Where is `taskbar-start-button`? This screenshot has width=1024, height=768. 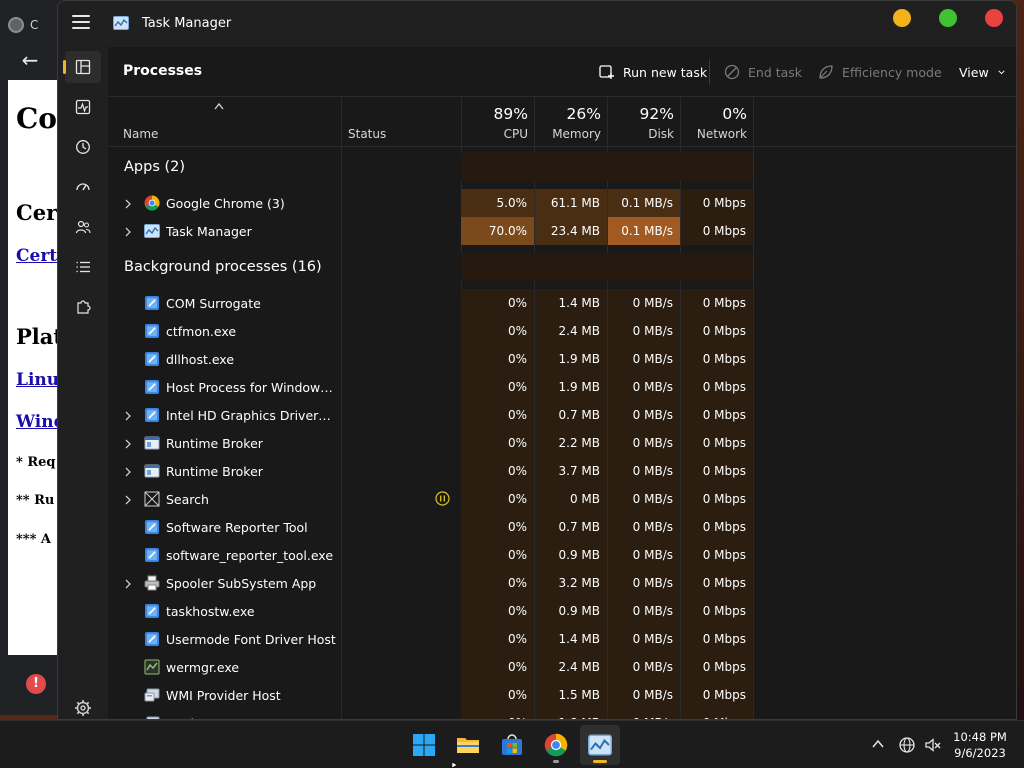 taskbar-start-button is located at coordinates (424, 745).